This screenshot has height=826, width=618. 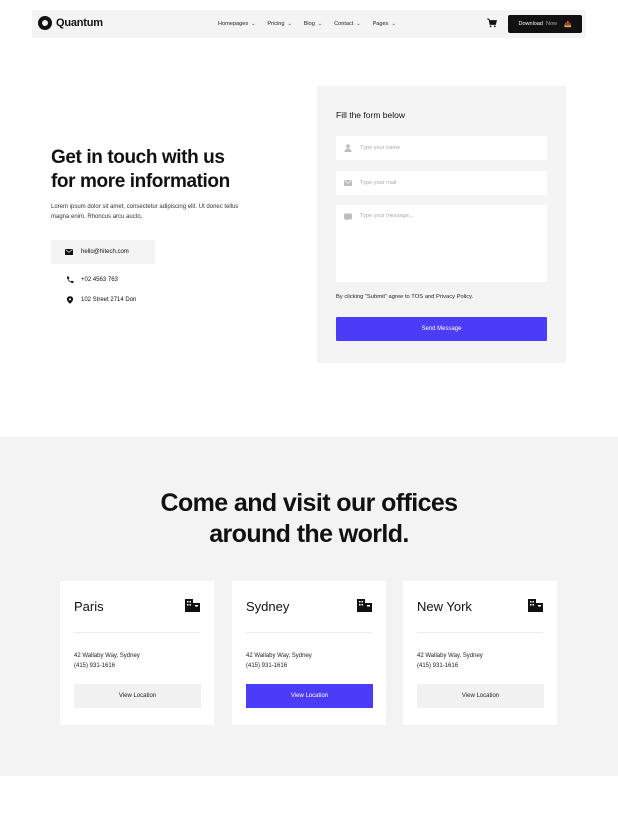 What do you see at coordinates (138, 157) in the screenshot?
I see `hero-title-line1: Get in touch with us` at bounding box center [138, 157].